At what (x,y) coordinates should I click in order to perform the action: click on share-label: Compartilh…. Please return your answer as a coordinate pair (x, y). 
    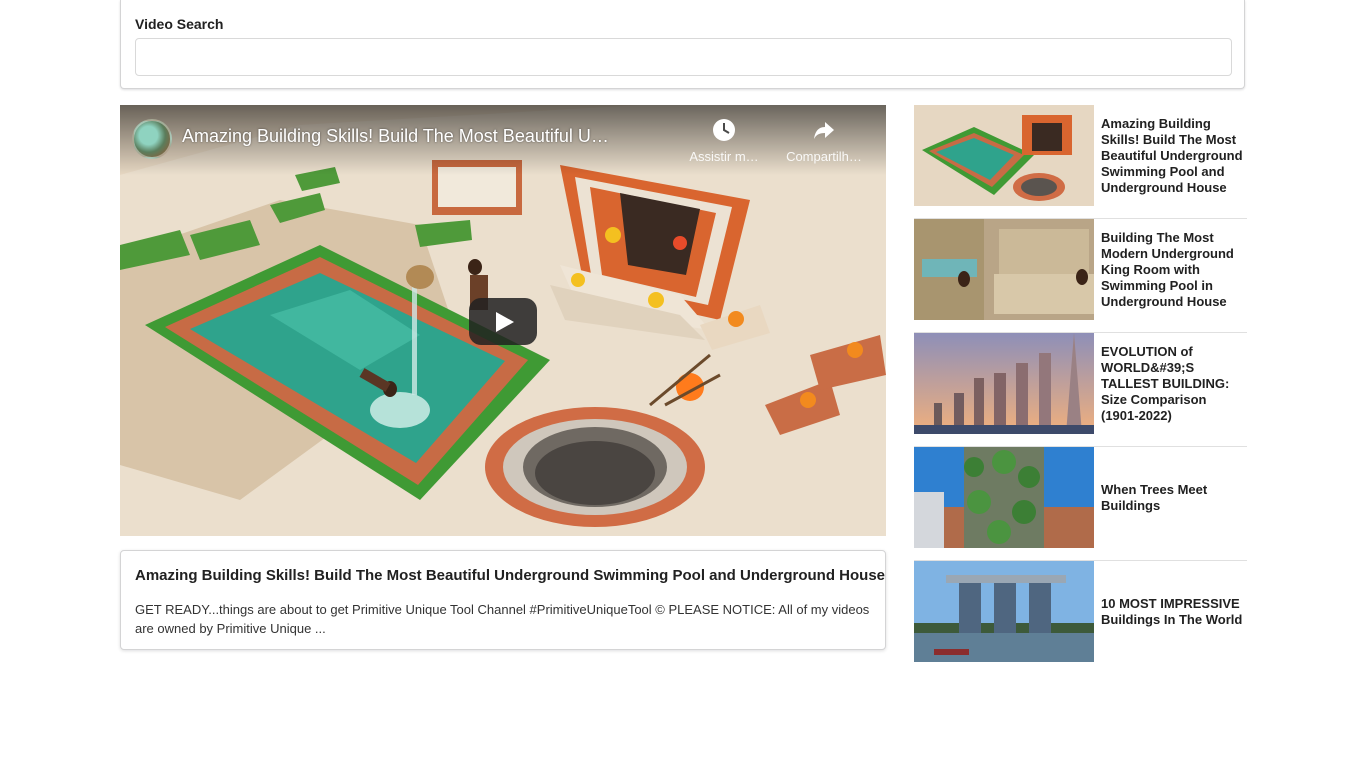
    Looking at the image, I should click on (824, 156).